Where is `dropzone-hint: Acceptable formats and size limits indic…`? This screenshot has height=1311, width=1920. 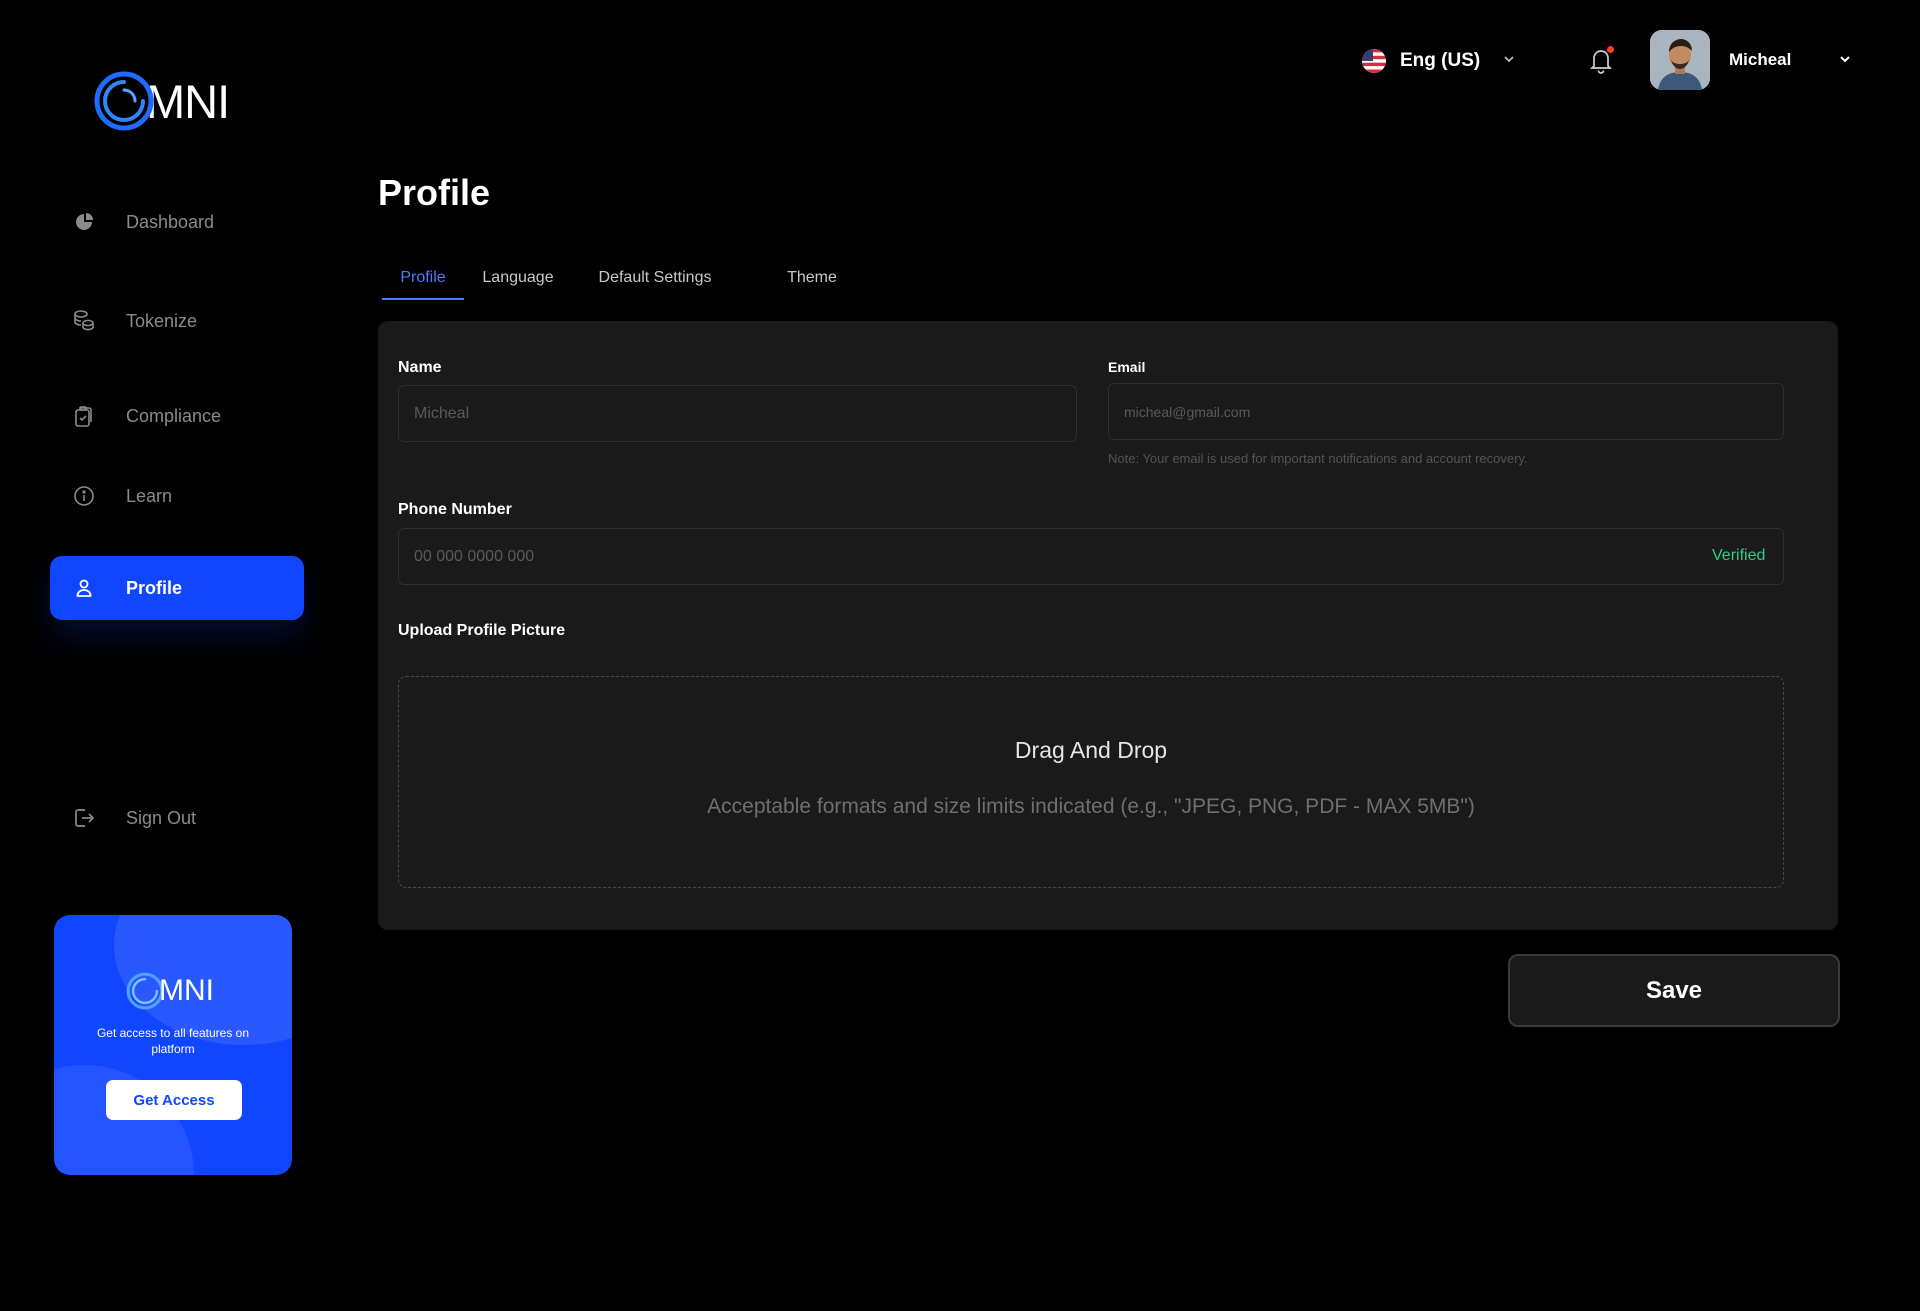 dropzone-hint: Acceptable formats and size limits indic… is located at coordinates (1091, 806).